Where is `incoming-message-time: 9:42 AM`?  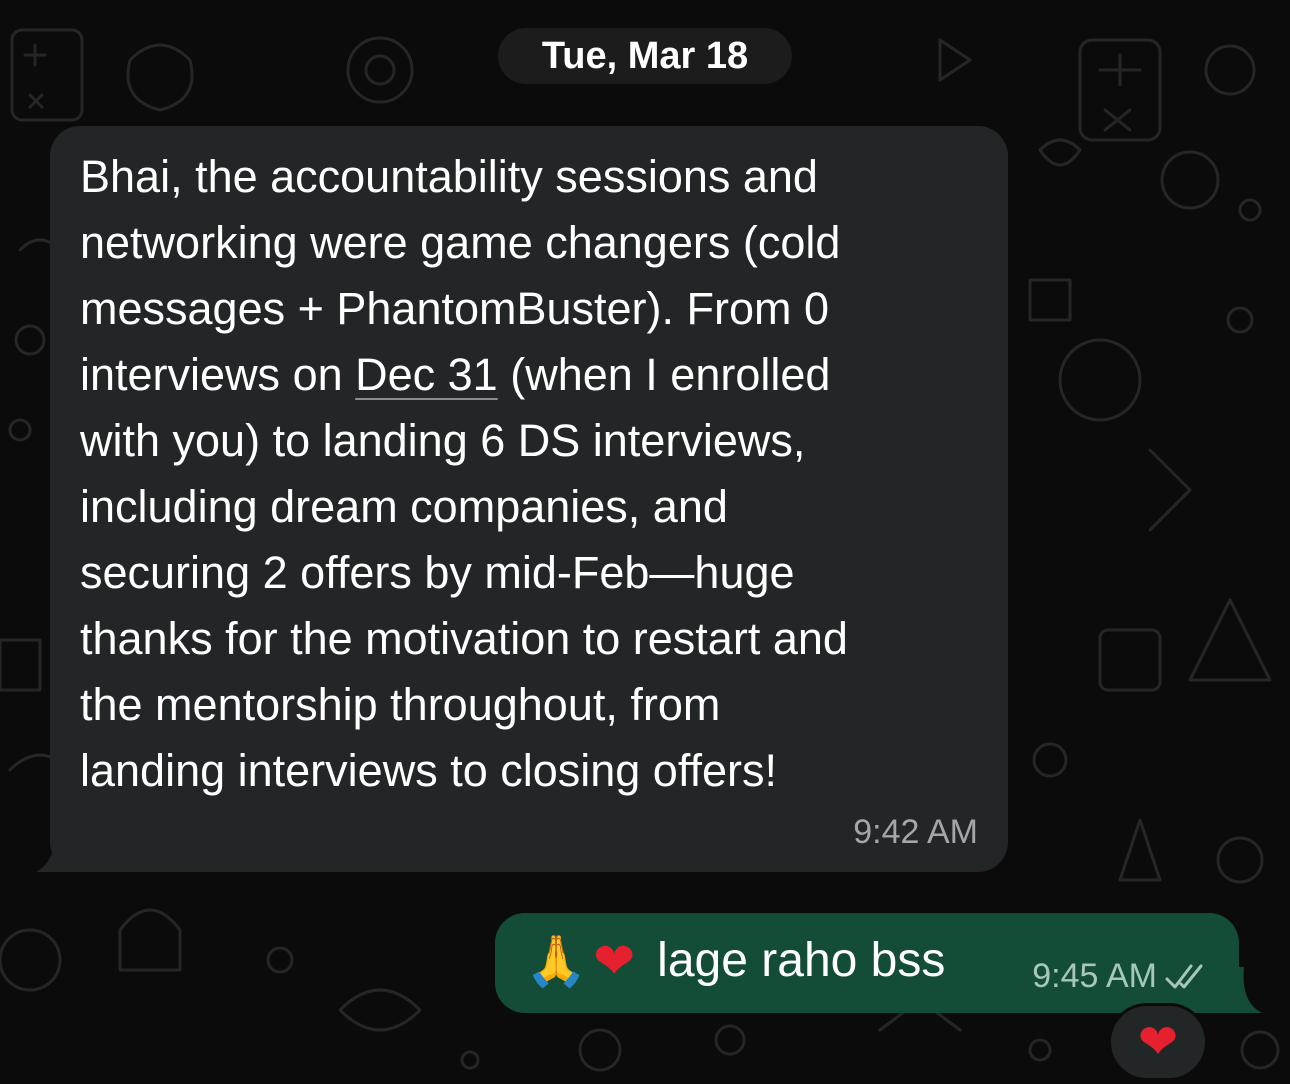
incoming-message-time: 9:42 AM is located at coordinates (915, 832).